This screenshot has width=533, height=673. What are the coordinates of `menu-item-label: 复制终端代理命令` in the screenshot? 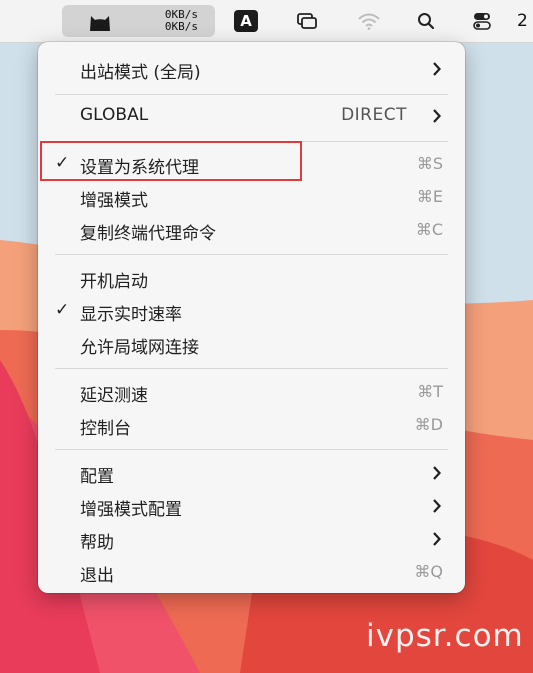 It's located at (148, 234).